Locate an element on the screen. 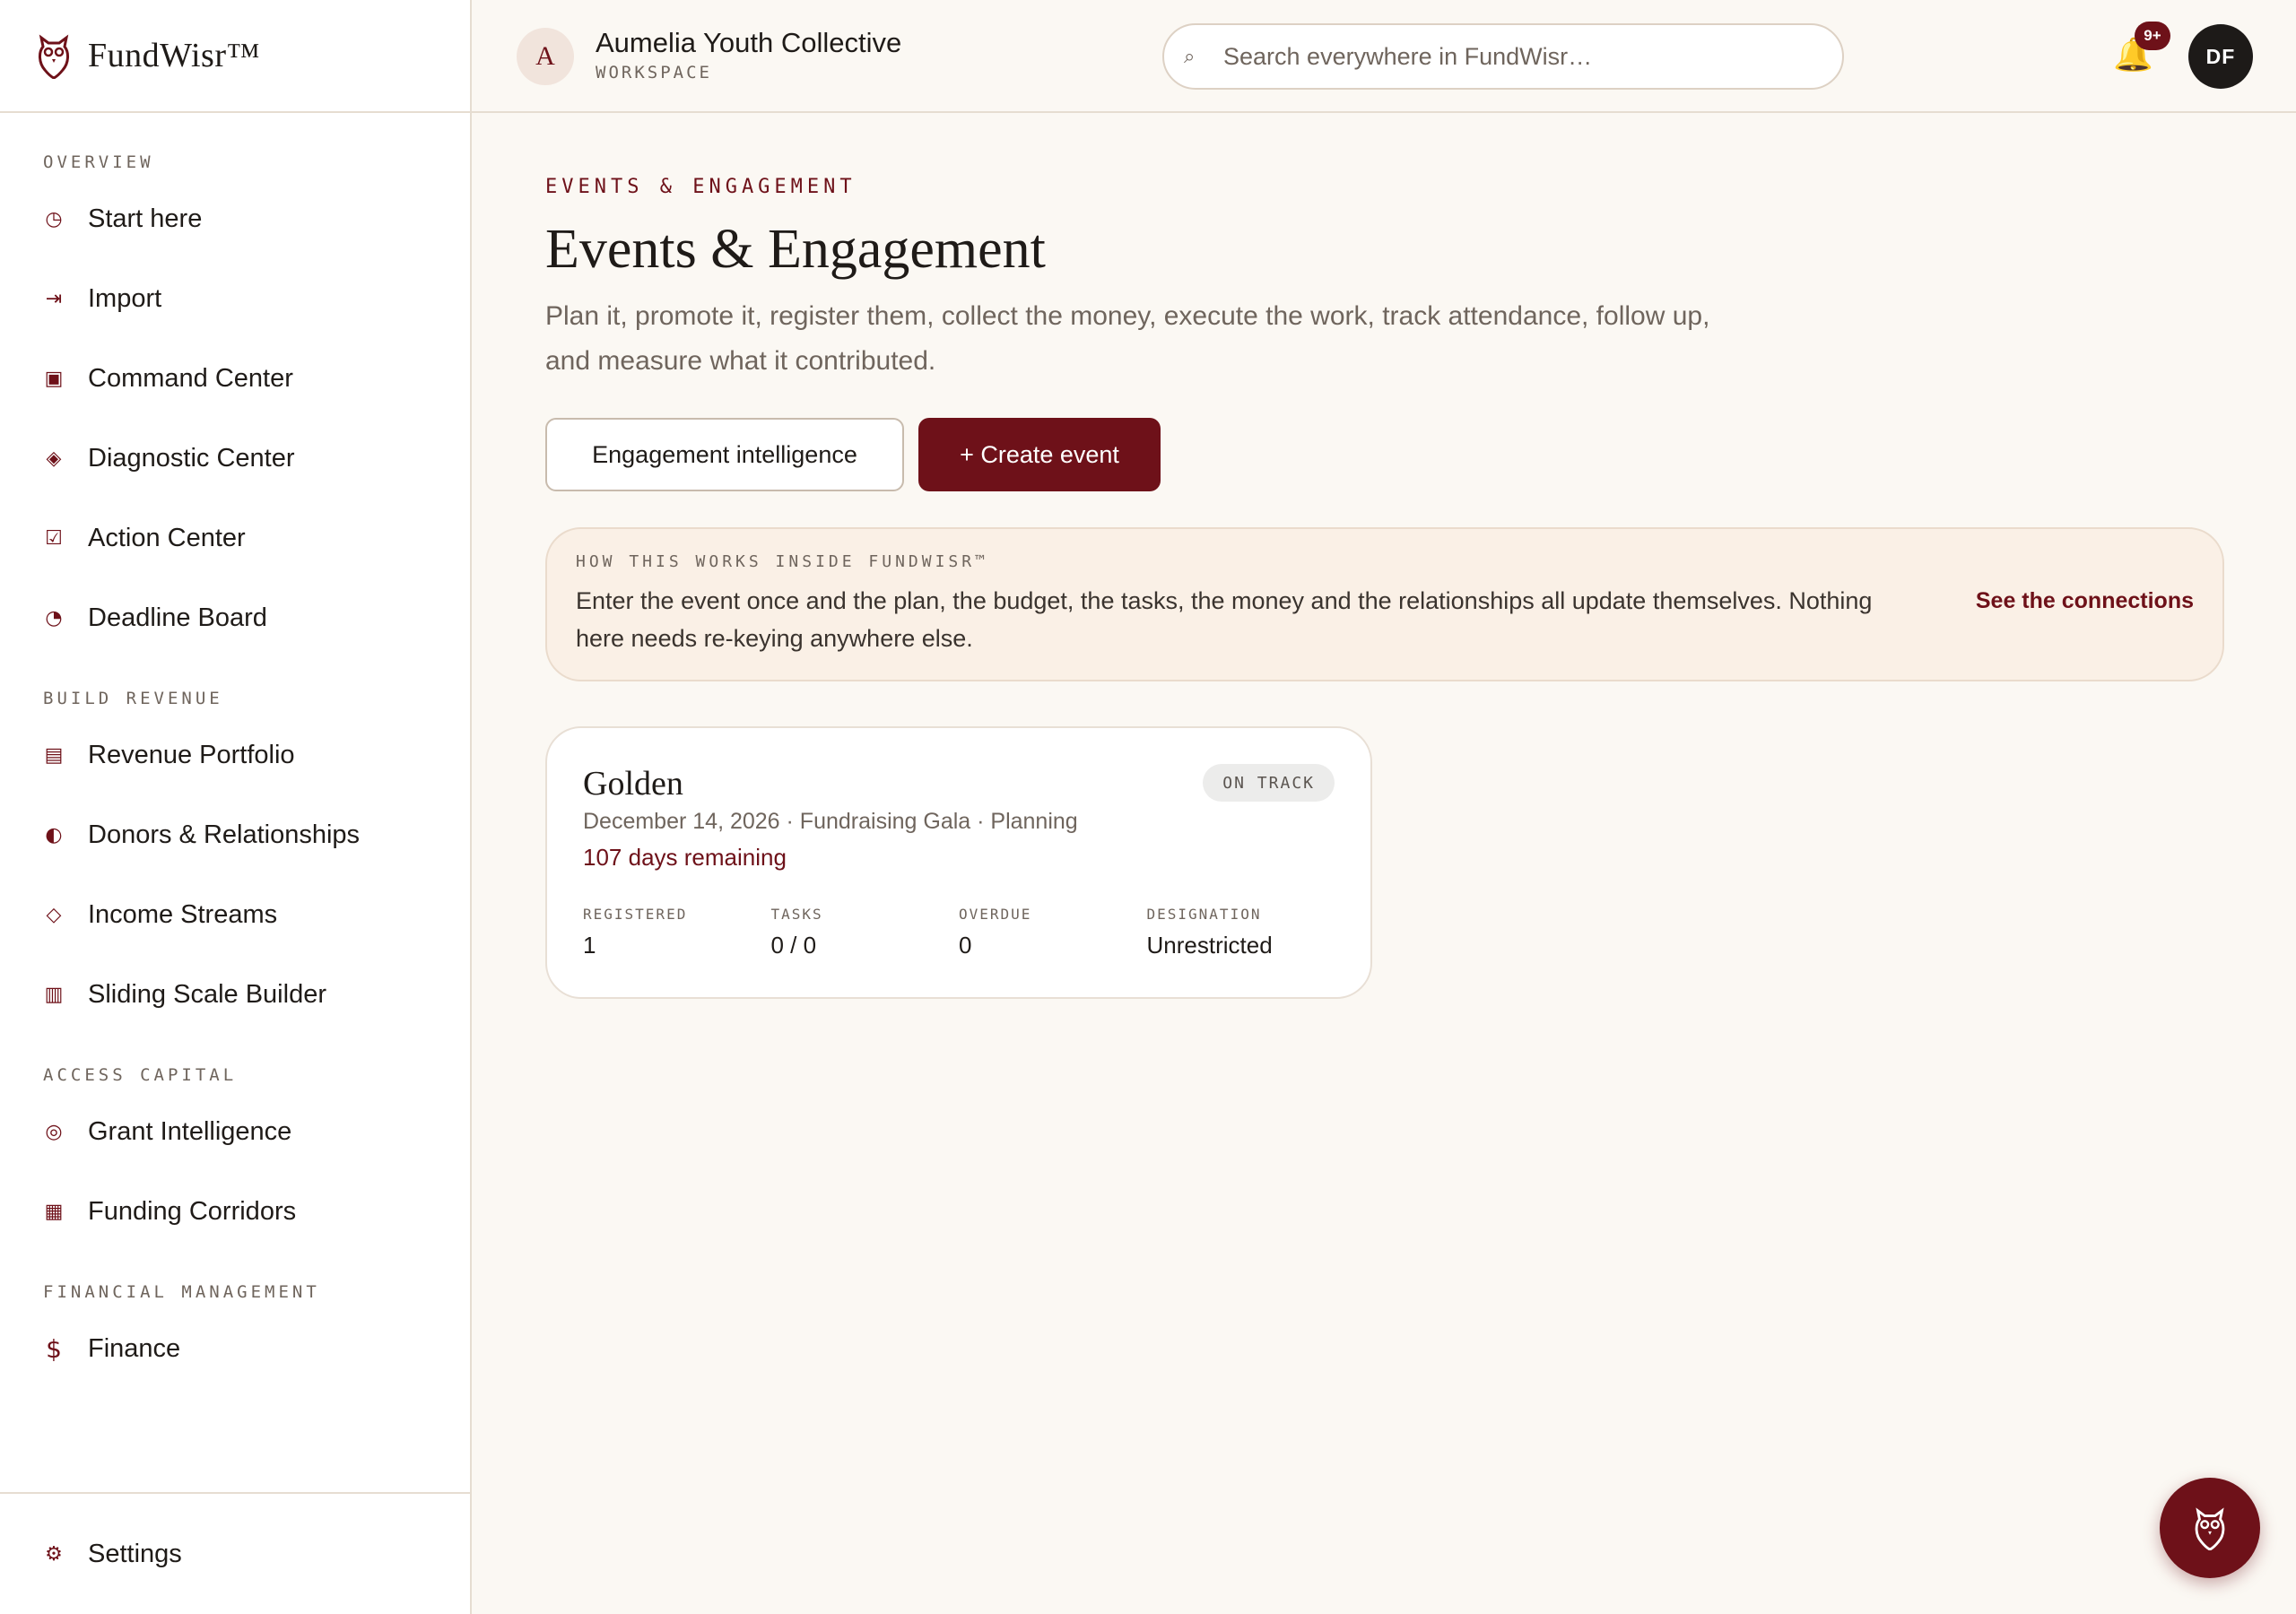  brand-name: FundWisr™ is located at coordinates (174, 55).